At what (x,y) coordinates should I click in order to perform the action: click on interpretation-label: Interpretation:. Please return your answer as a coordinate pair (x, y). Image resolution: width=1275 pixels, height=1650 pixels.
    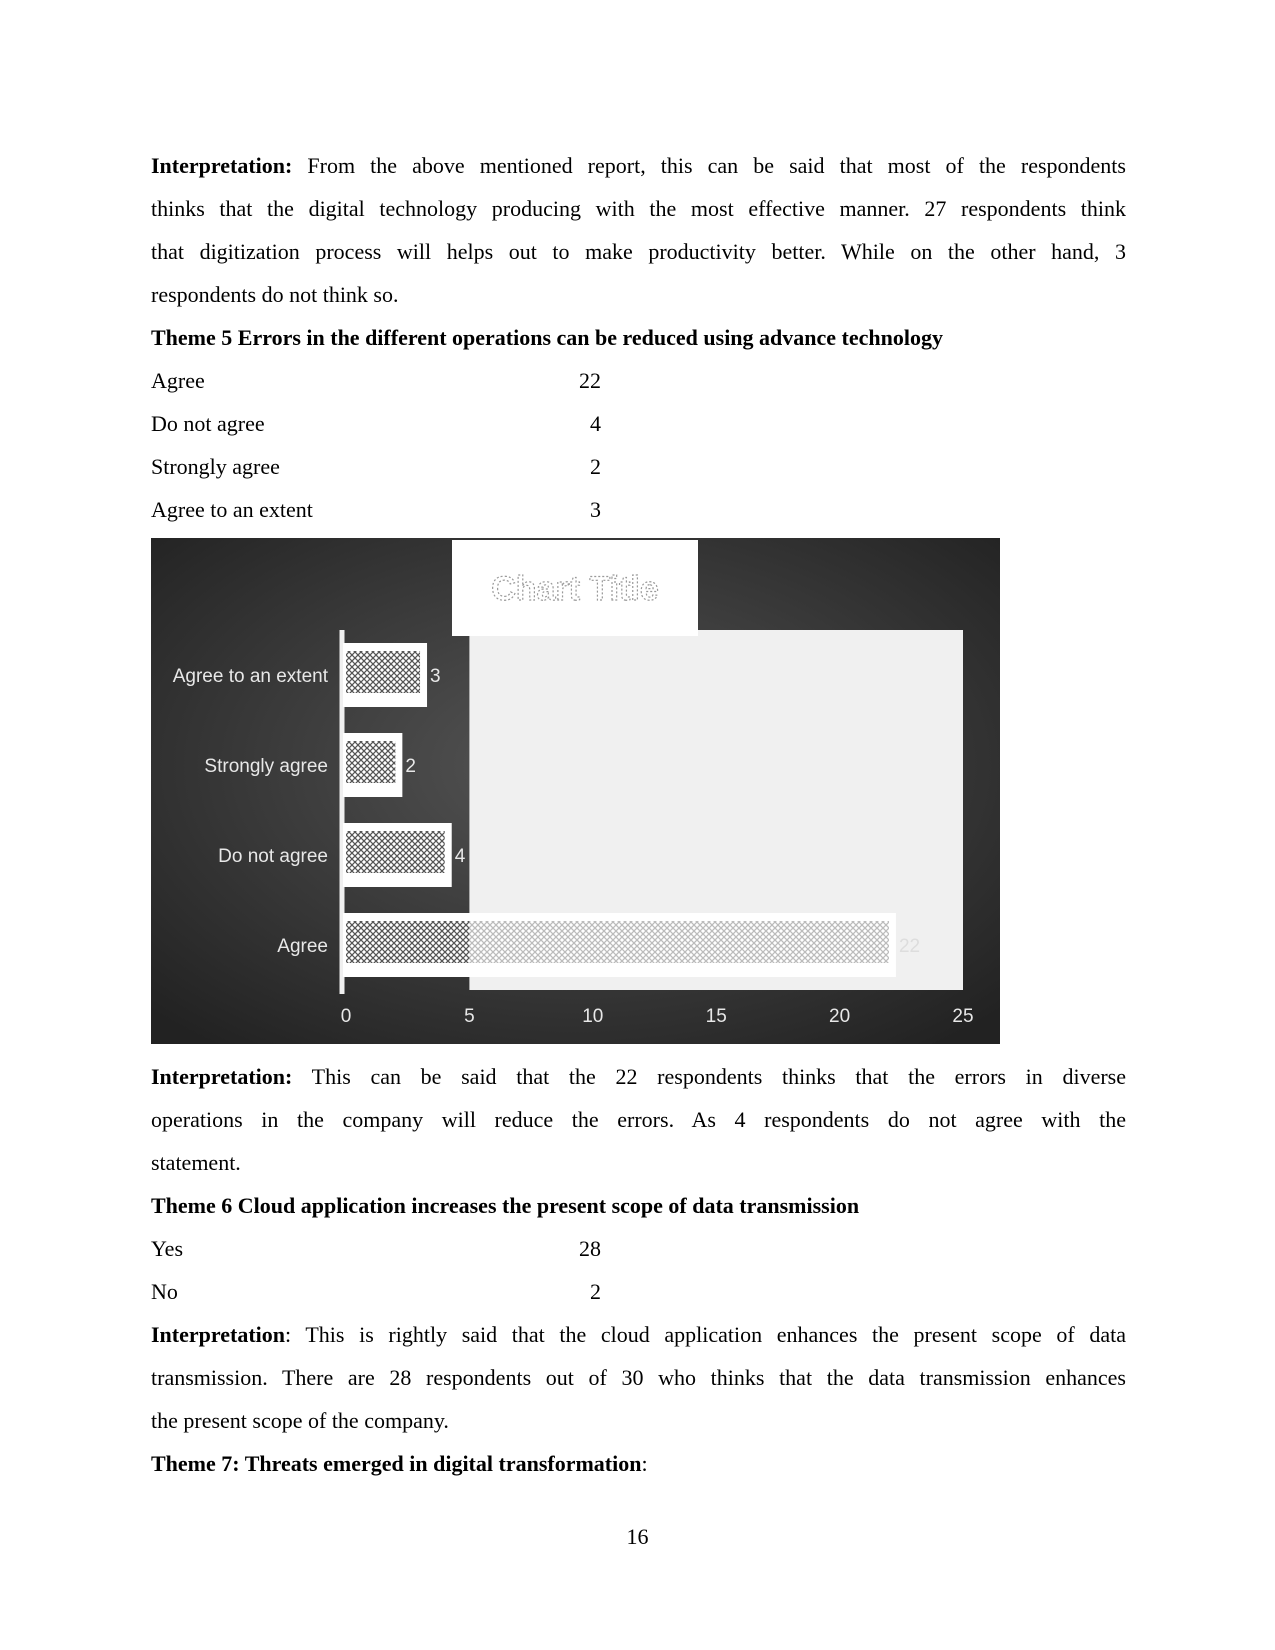
    Looking at the image, I should click on (222, 165).